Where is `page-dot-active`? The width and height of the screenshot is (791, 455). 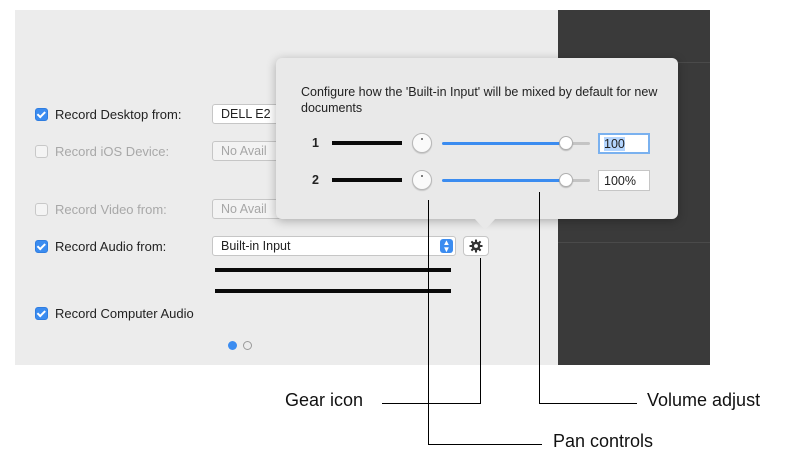 page-dot-active is located at coordinates (232, 345).